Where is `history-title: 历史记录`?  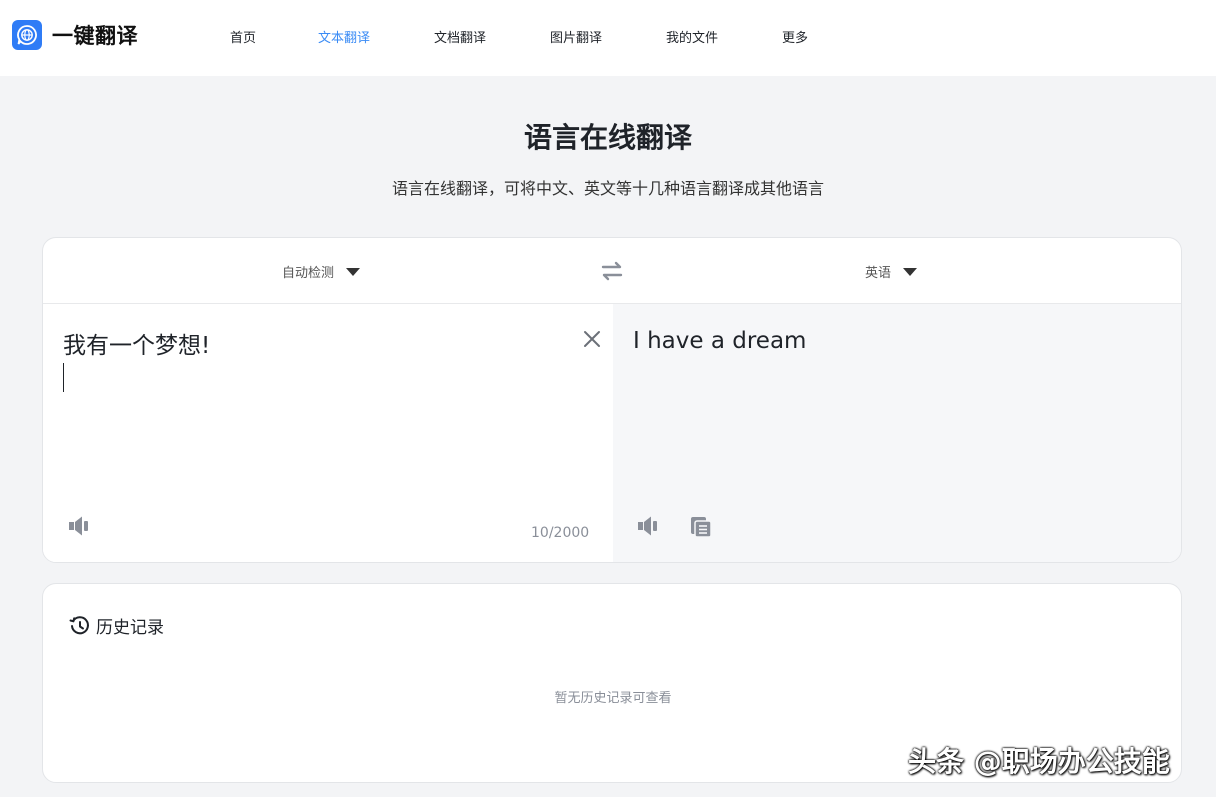
history-title: 历史记录 is located at coordinates (130, 628).